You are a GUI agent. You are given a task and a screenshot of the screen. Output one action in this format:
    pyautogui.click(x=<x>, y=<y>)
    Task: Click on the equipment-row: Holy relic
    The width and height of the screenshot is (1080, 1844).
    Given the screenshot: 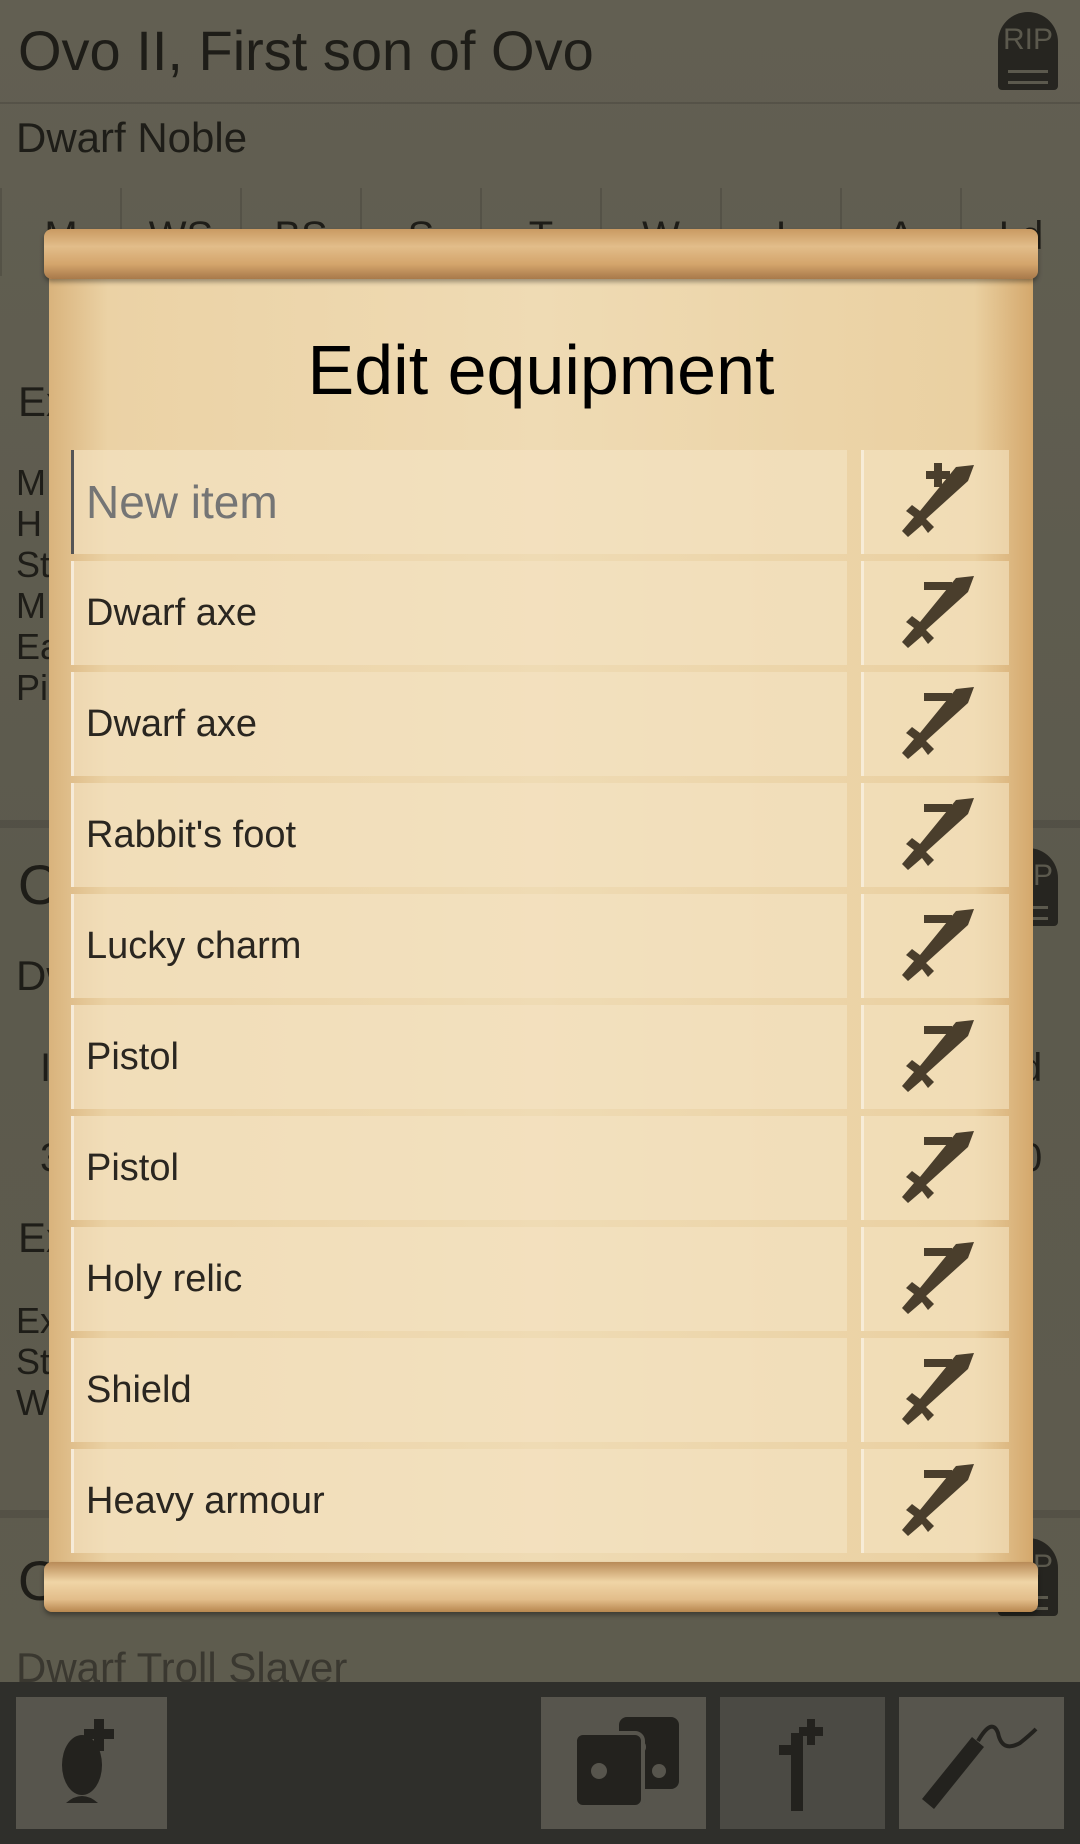 What is the action you would take?
    pyautogui.click(x=540, y=1279)
    